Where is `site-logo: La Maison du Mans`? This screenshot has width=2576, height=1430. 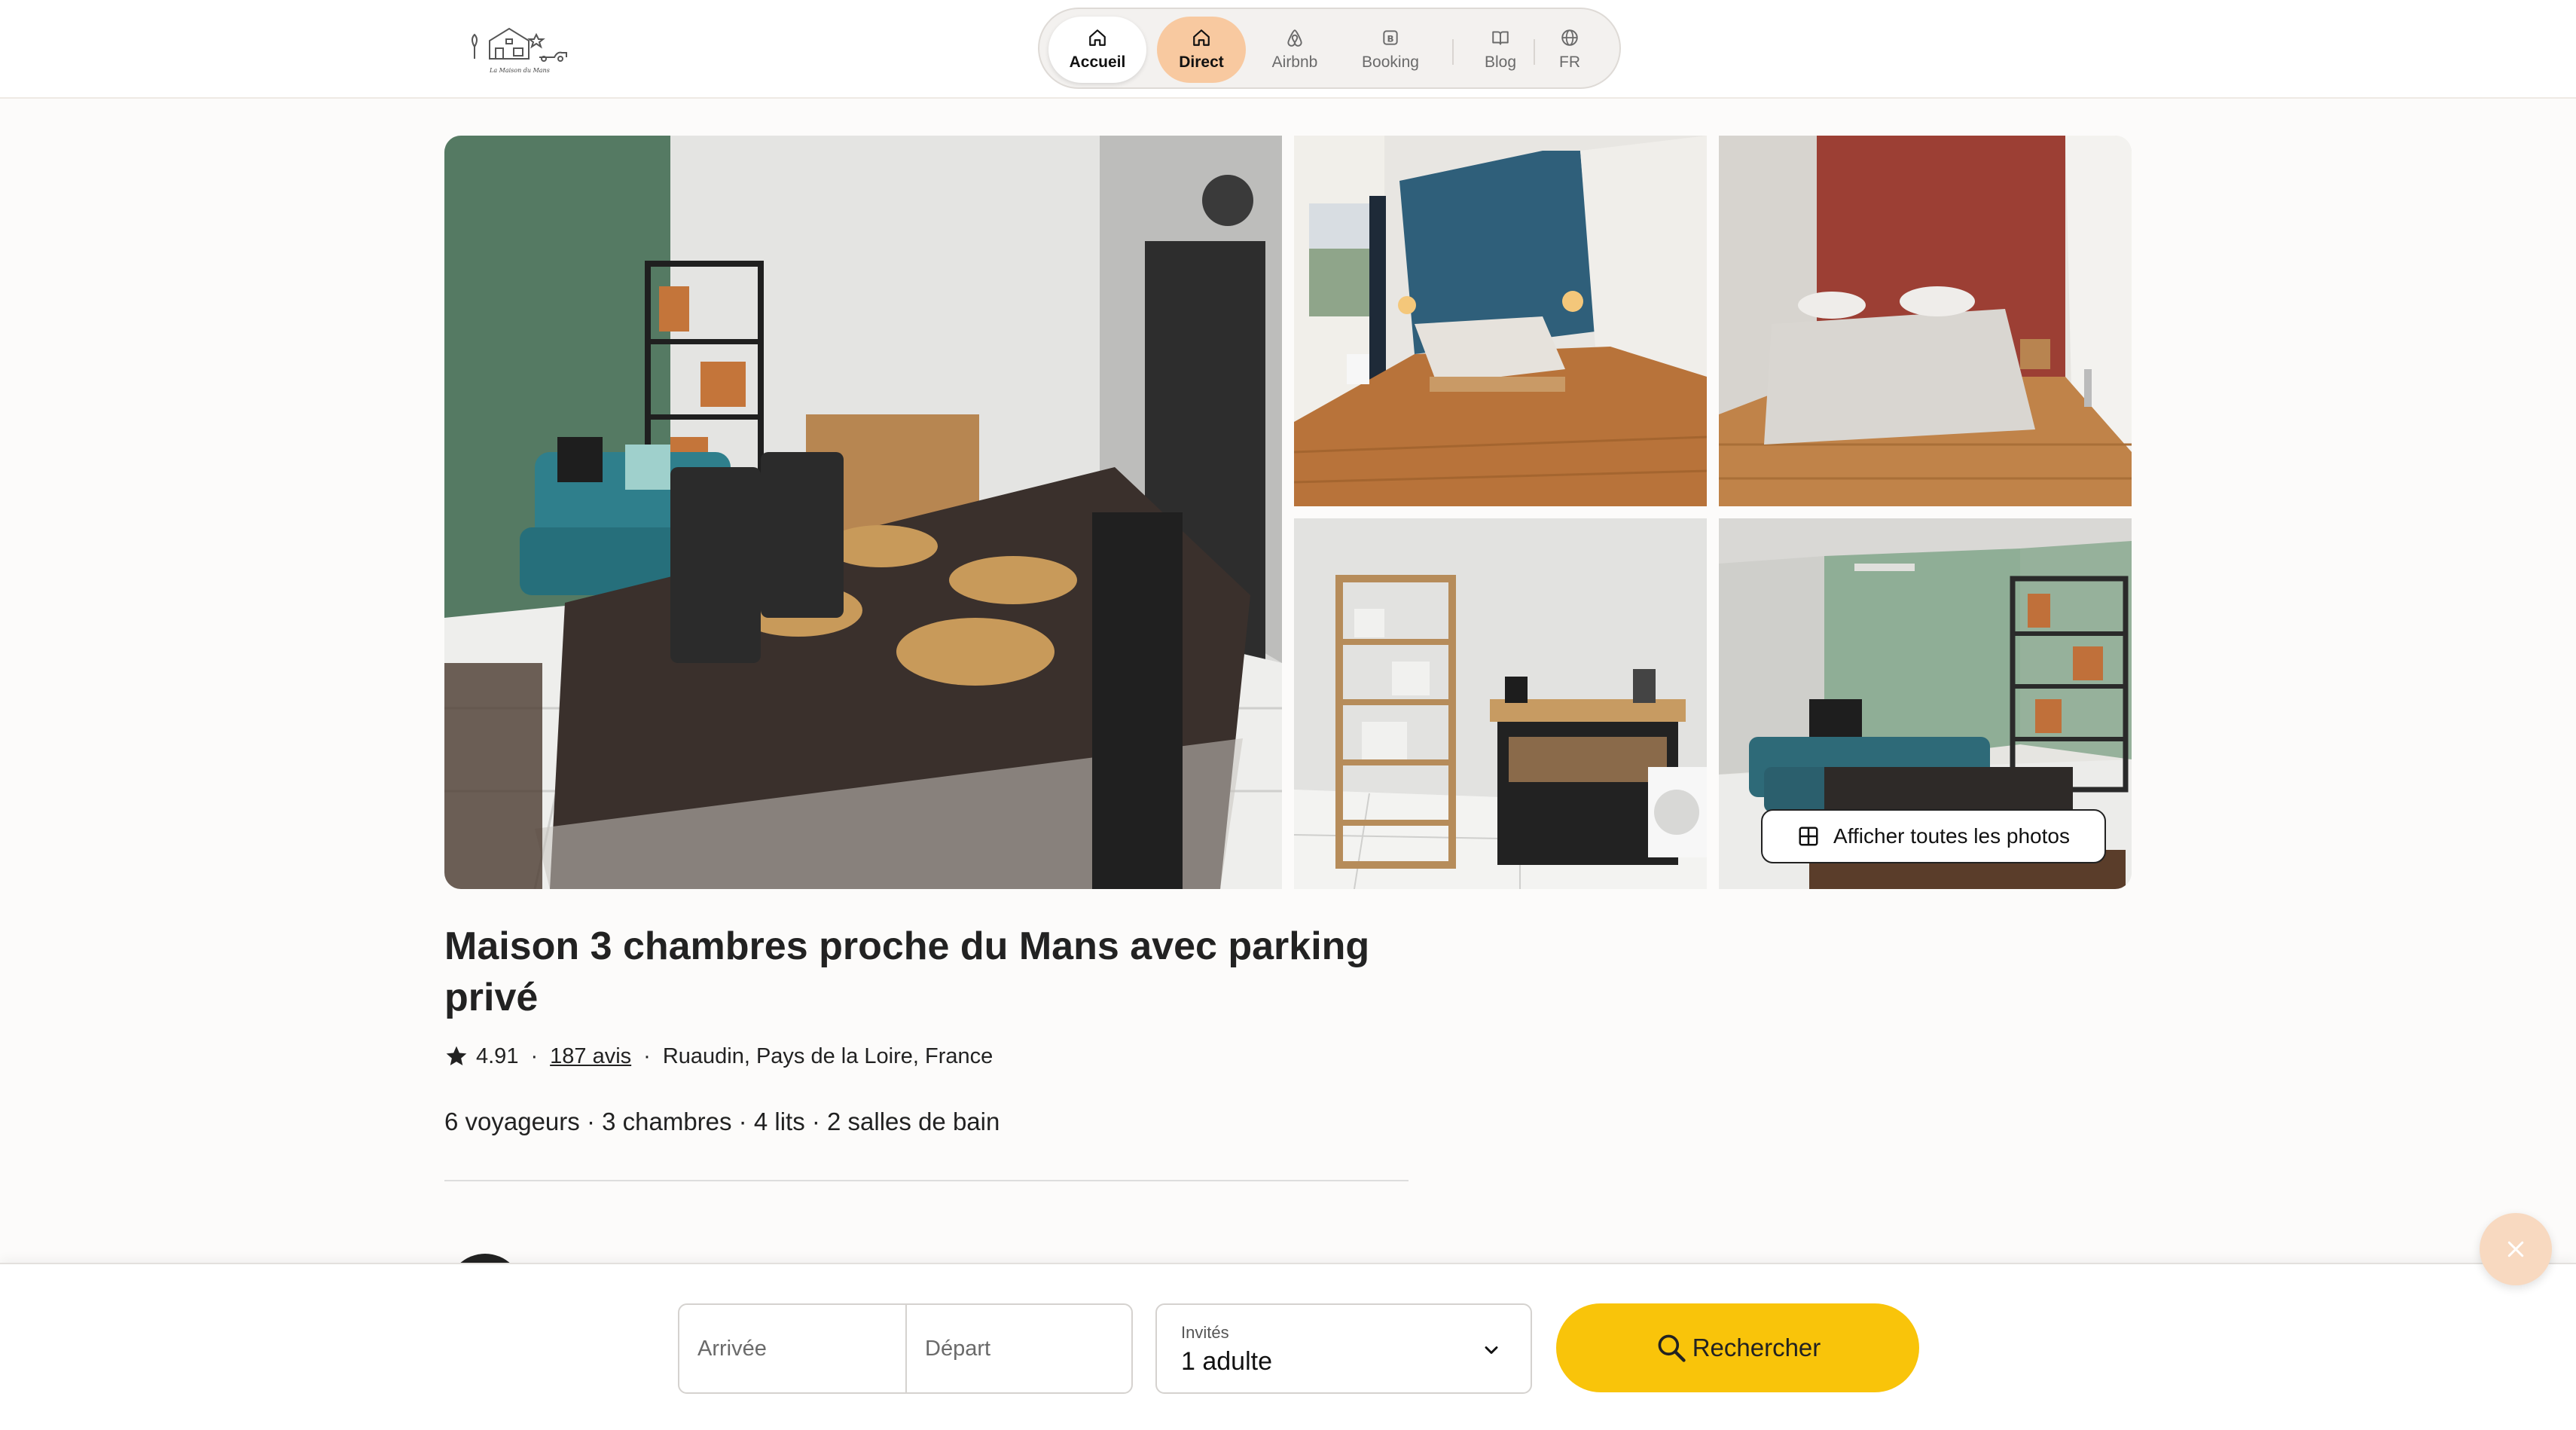 site-logo: La Maison du Mans is located at coordinates (523, 52).